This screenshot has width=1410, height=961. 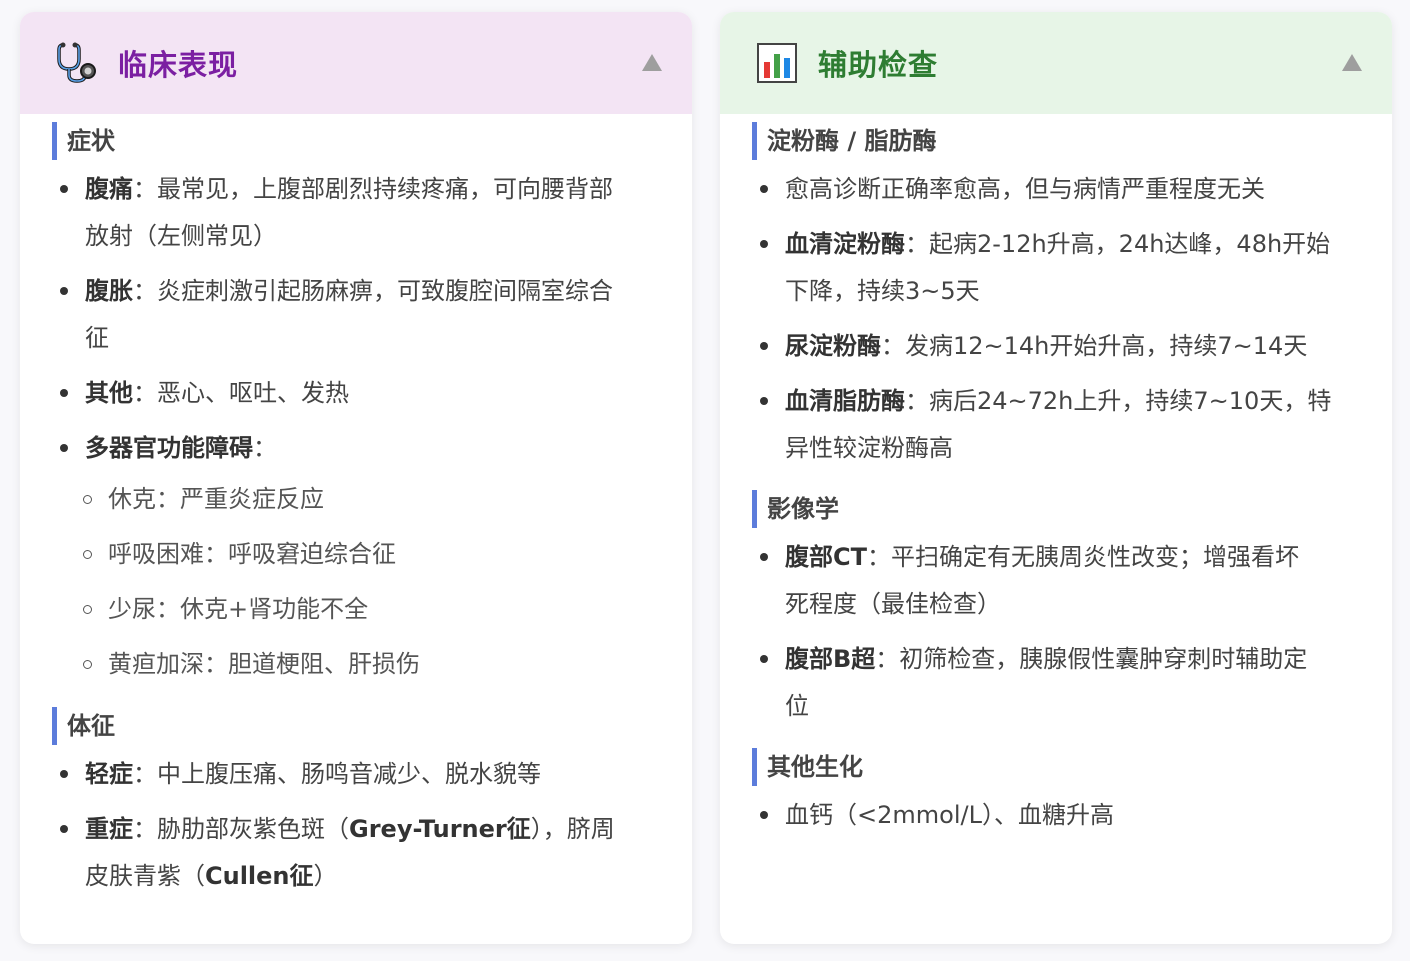 I want to click on list-item: 轻症：中上腹压痛、肠鸣音减少、脱水貌等, so click(x=372, y=774).